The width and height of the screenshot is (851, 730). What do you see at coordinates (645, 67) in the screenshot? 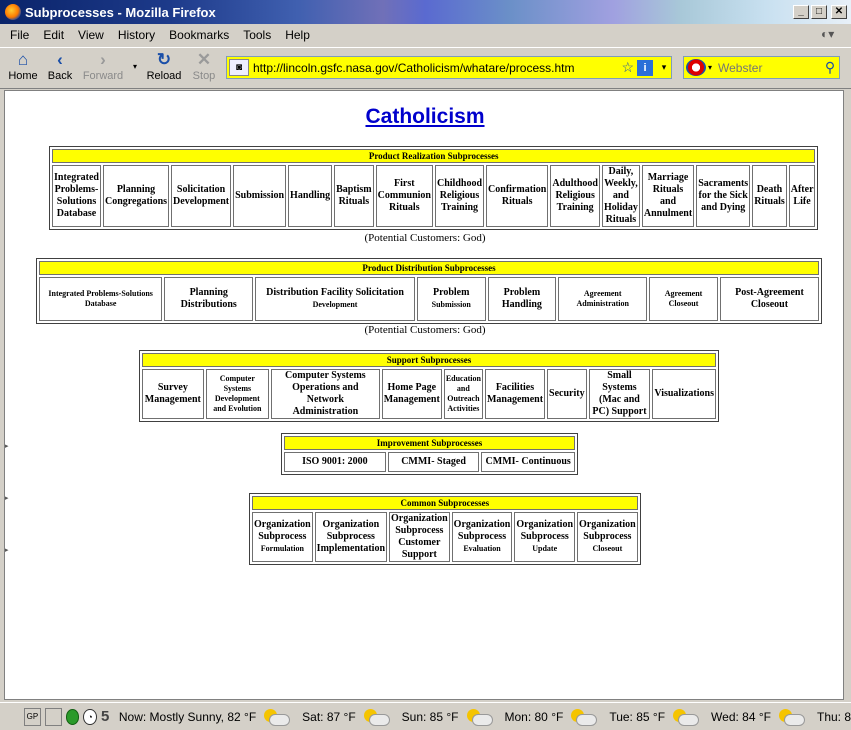
I see `info-icon: i` at bounding box center [645, 67].